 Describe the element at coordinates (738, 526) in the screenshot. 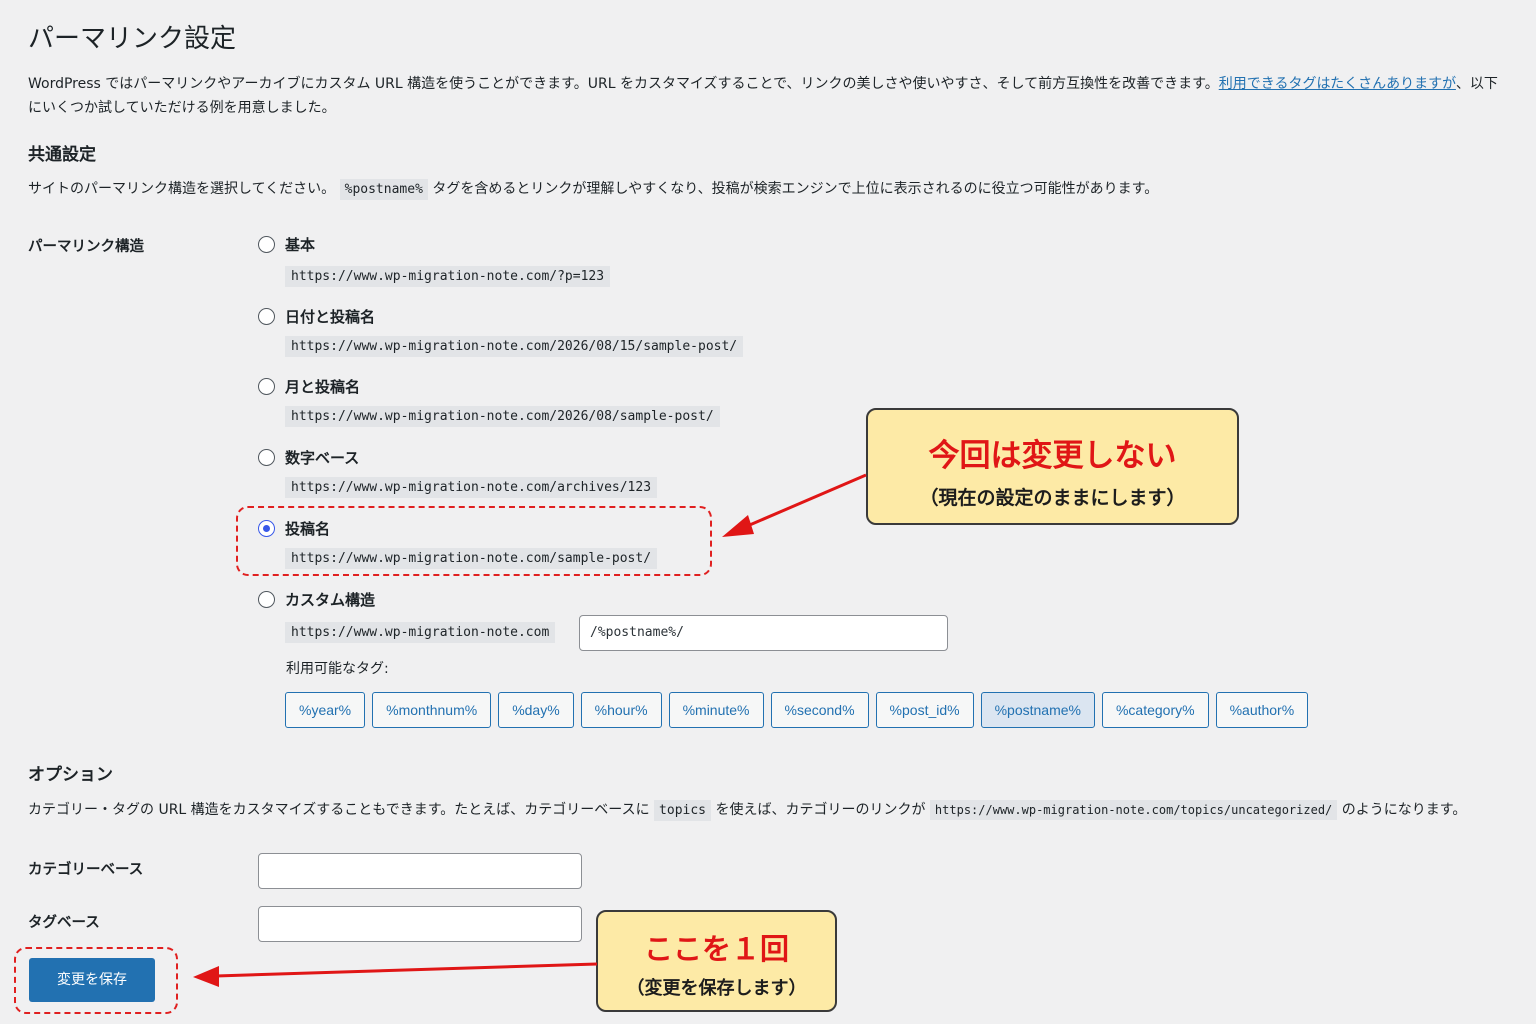

I see `arrow-to-postname-head` at that location.